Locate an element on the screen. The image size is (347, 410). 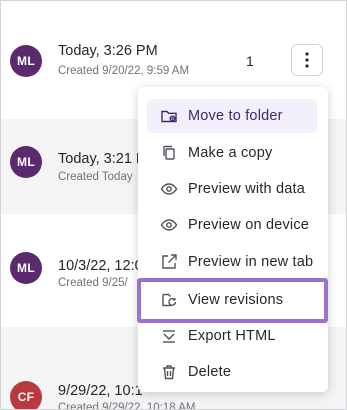
menu-item-move-to-folder: Move to folder is located at coordinates (232, 116).